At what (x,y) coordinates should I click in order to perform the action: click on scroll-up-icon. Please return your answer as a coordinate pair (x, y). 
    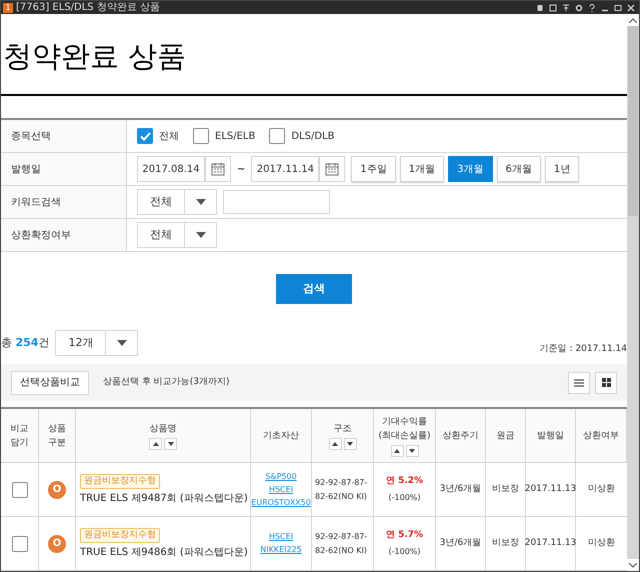
    Looking at the image, I should click on (633, 20).